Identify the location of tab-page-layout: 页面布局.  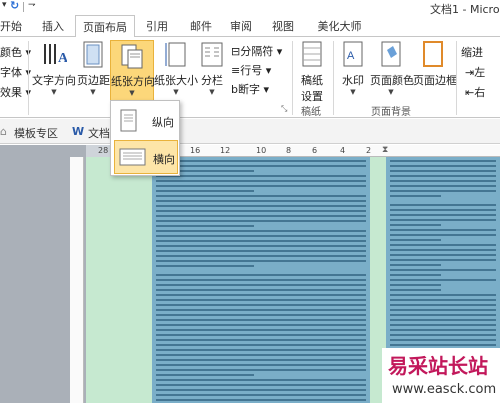
(105, 26).